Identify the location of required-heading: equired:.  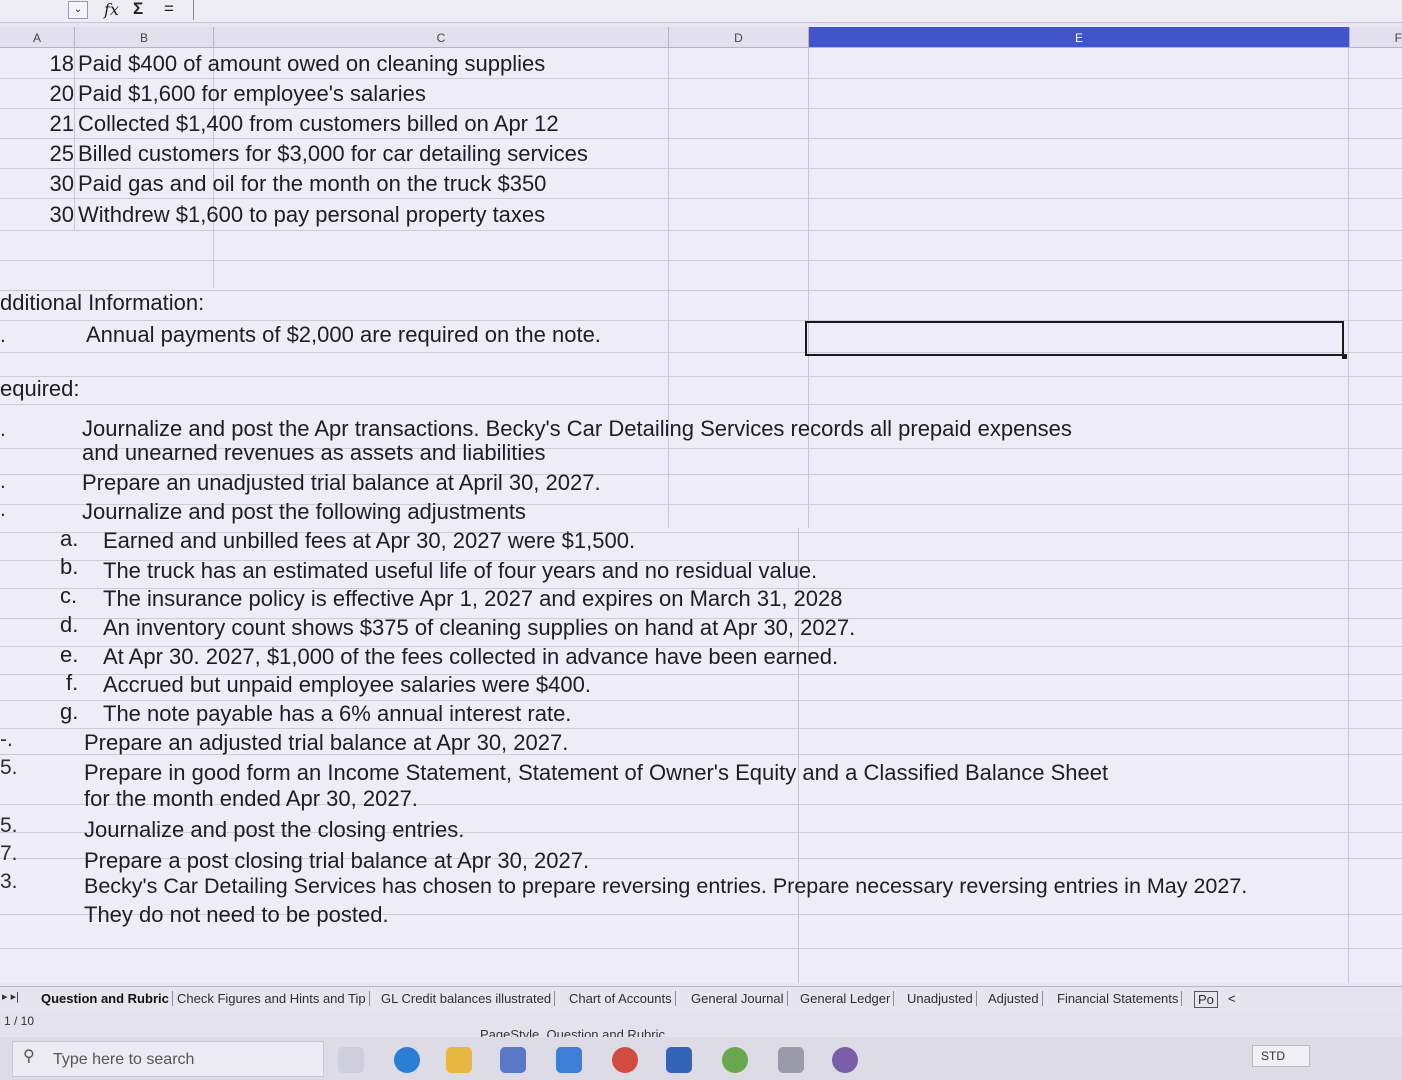
(40, 388).